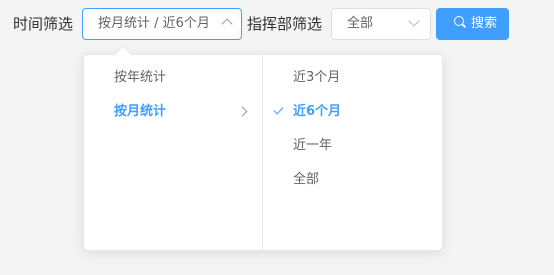  I want to click on menu-item-label: 近6个月, so click(317, 111).